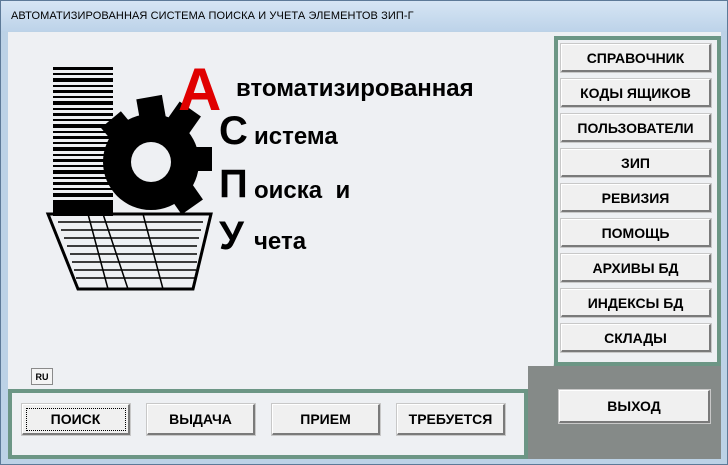 The height and width of the screenshot is (465, 728). I want to click on zip-button: ЗИП, so click(636, 163).